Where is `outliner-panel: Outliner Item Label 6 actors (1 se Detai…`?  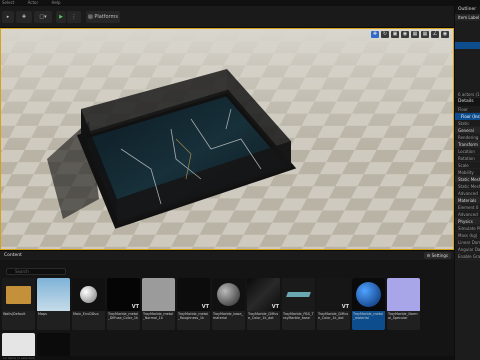
outliner-panel: Outliner Item Label 6 actors (1 se Detai… is located at coordinates (467, 183).